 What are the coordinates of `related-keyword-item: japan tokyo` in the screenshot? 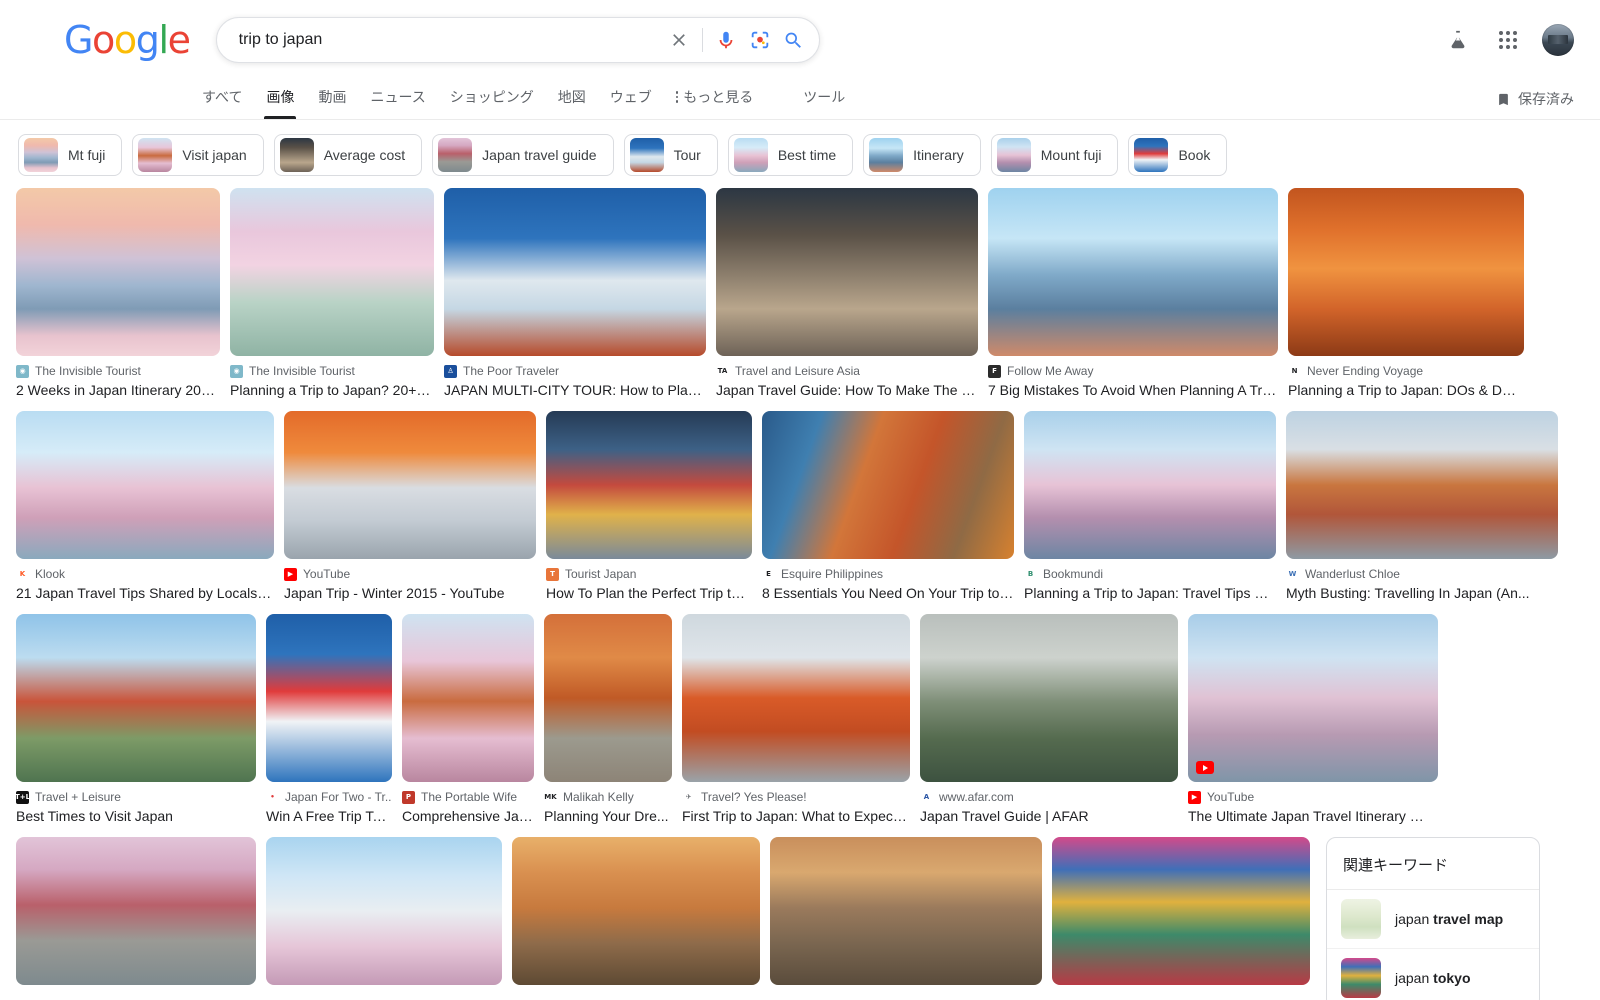 It's located at (1433, 974).